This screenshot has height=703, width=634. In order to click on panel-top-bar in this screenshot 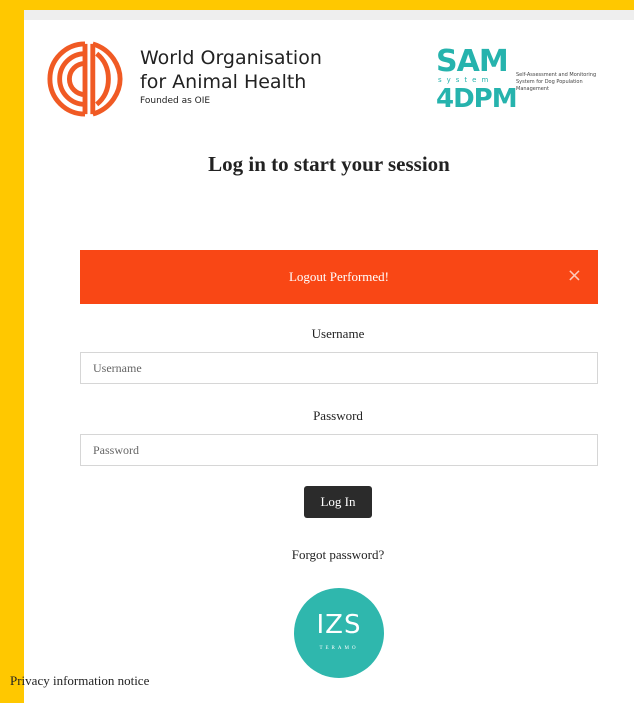, I will do `click(329, 15)`.